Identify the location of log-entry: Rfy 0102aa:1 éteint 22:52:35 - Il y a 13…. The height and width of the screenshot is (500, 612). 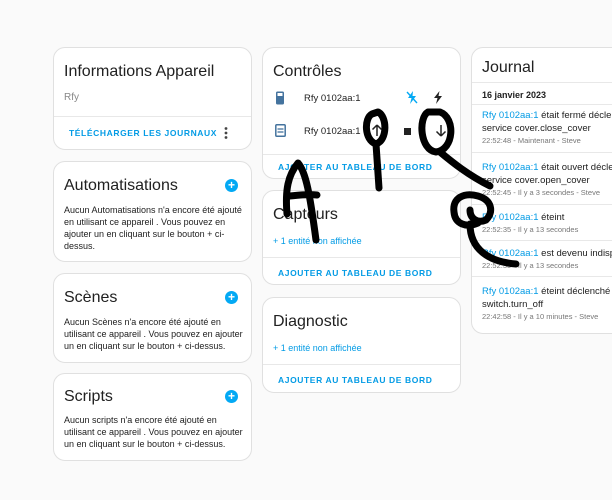
(547, 223).